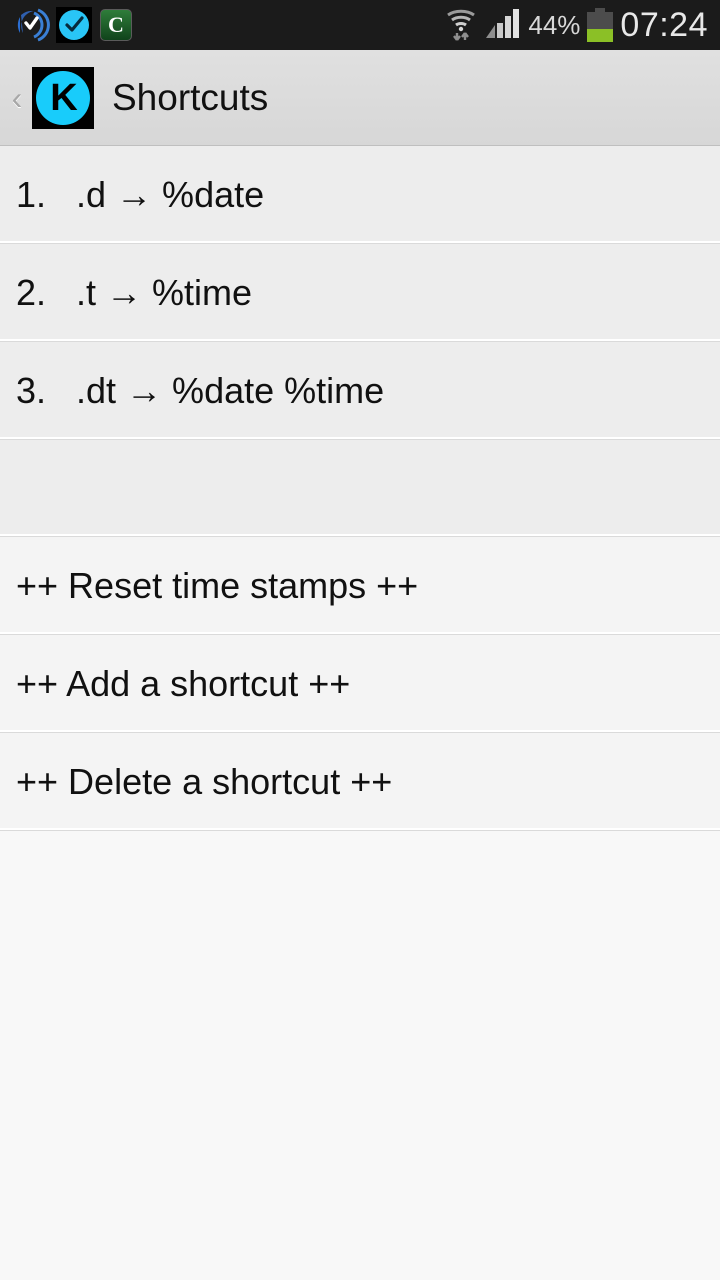 The image size is (720, 1280). I want to click on status-clock: 07:24, so click(664, 24).